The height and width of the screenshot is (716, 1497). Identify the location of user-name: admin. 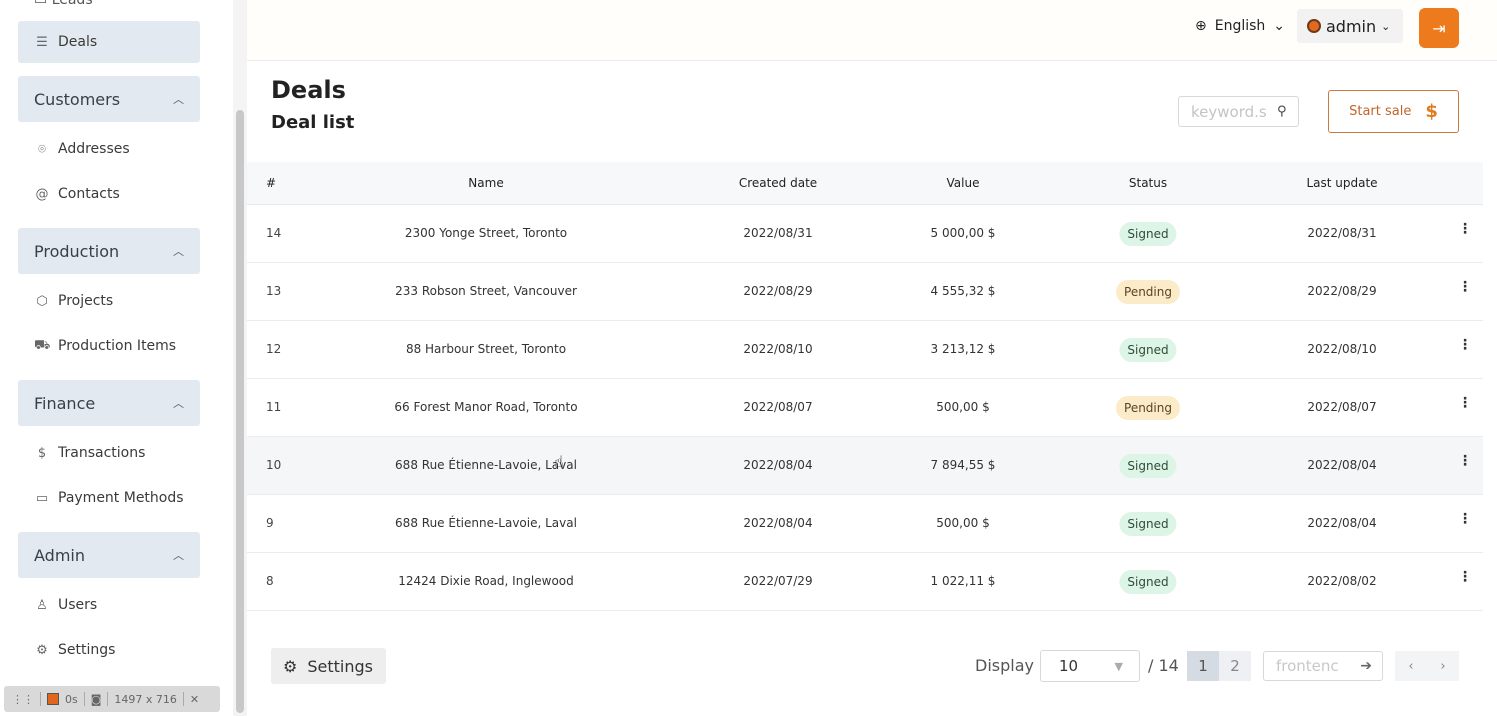
(1351, 26).